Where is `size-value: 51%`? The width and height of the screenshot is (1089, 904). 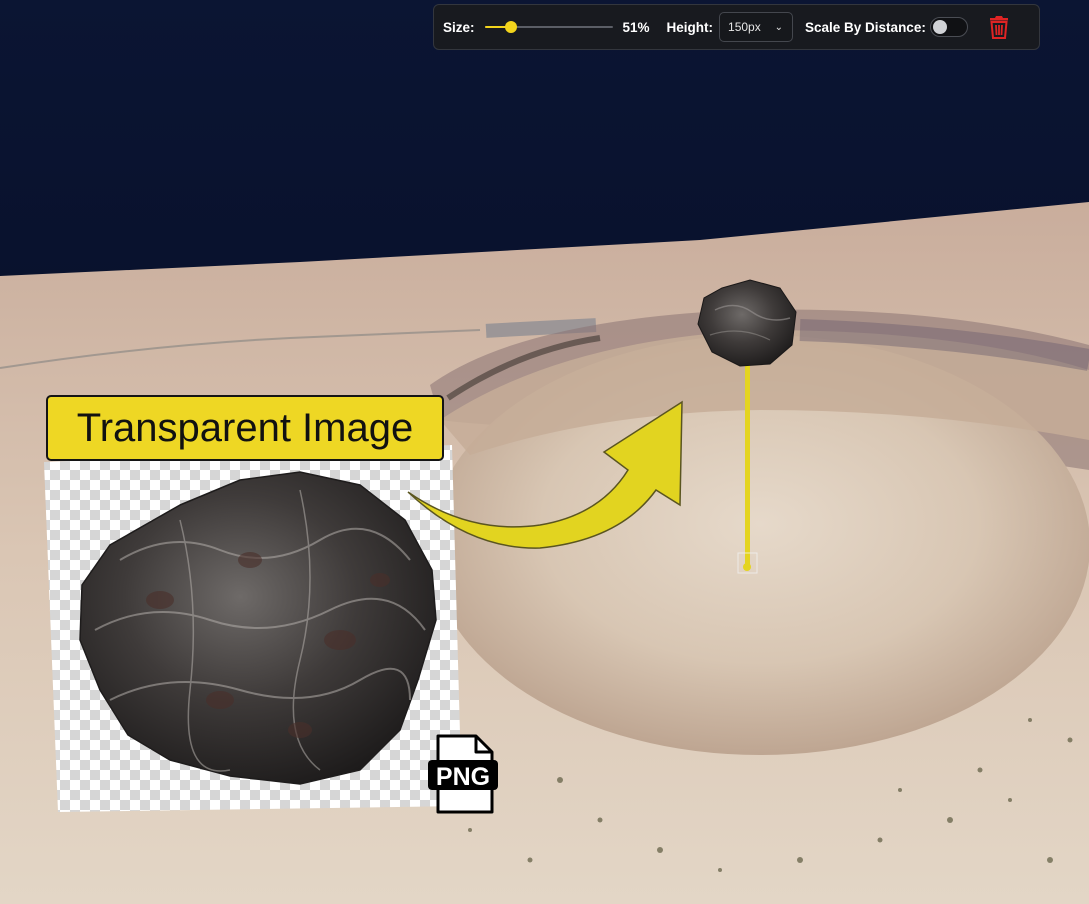
size-value: 51% is located at coordinates (636, 27).